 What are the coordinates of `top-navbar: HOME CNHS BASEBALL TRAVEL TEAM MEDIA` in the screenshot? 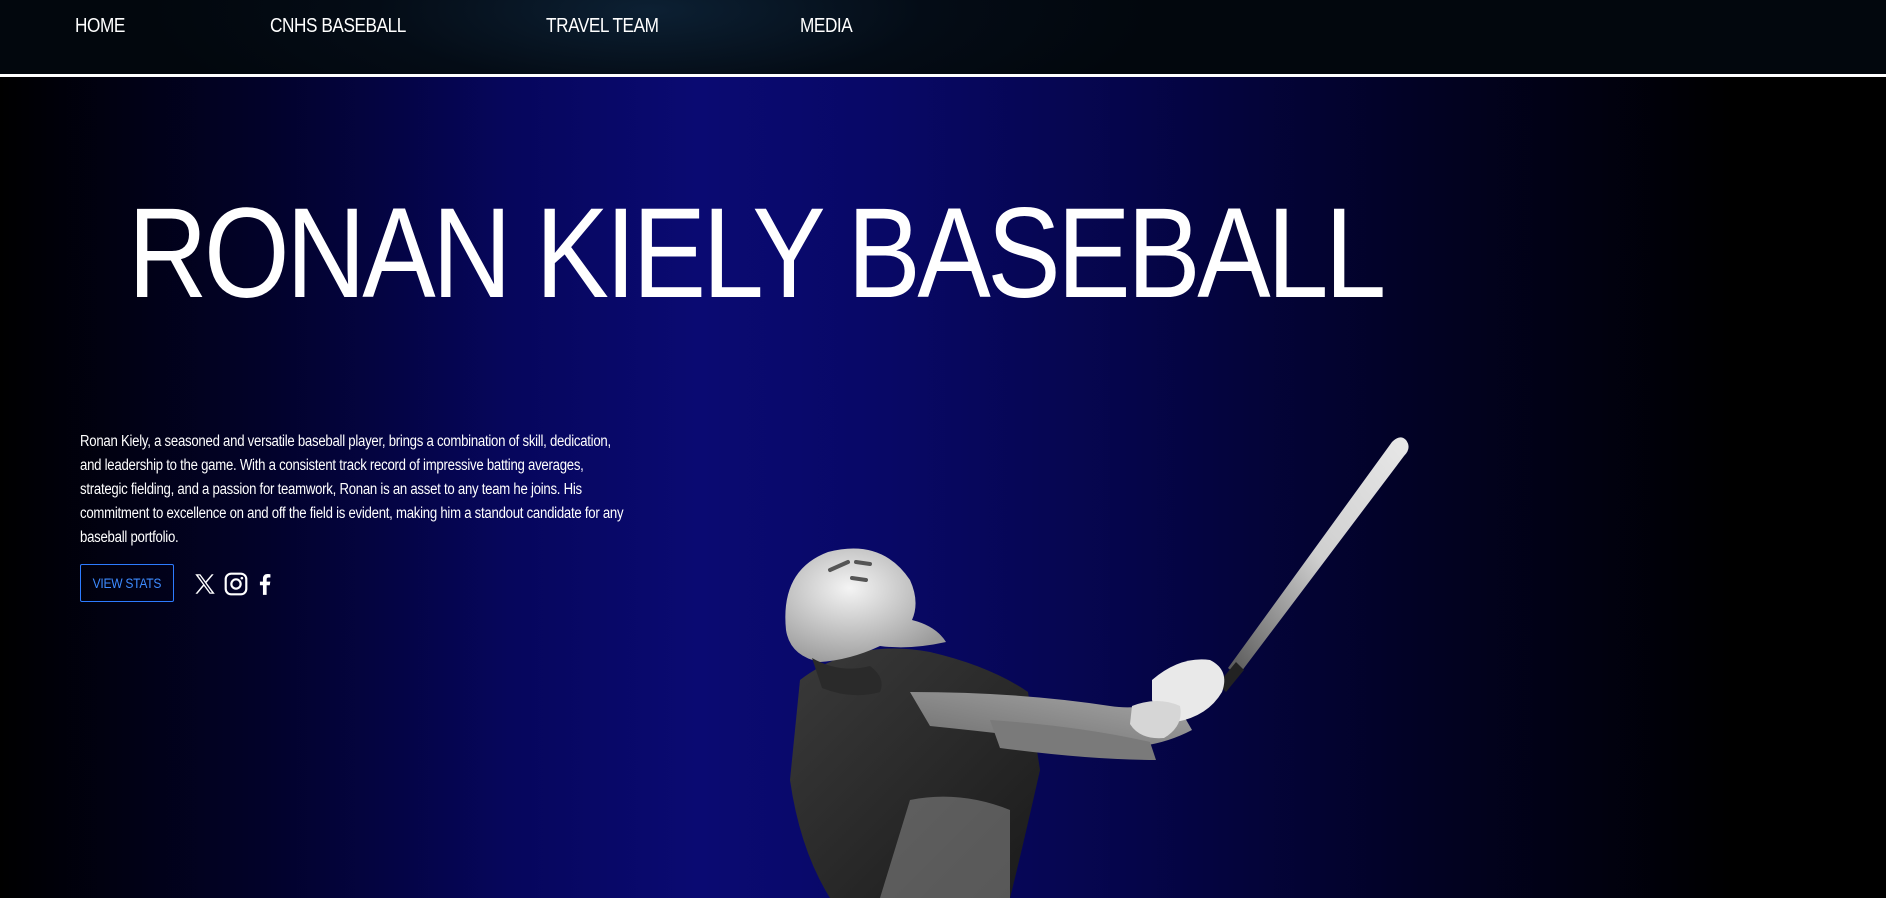 It's located at (943, 38).